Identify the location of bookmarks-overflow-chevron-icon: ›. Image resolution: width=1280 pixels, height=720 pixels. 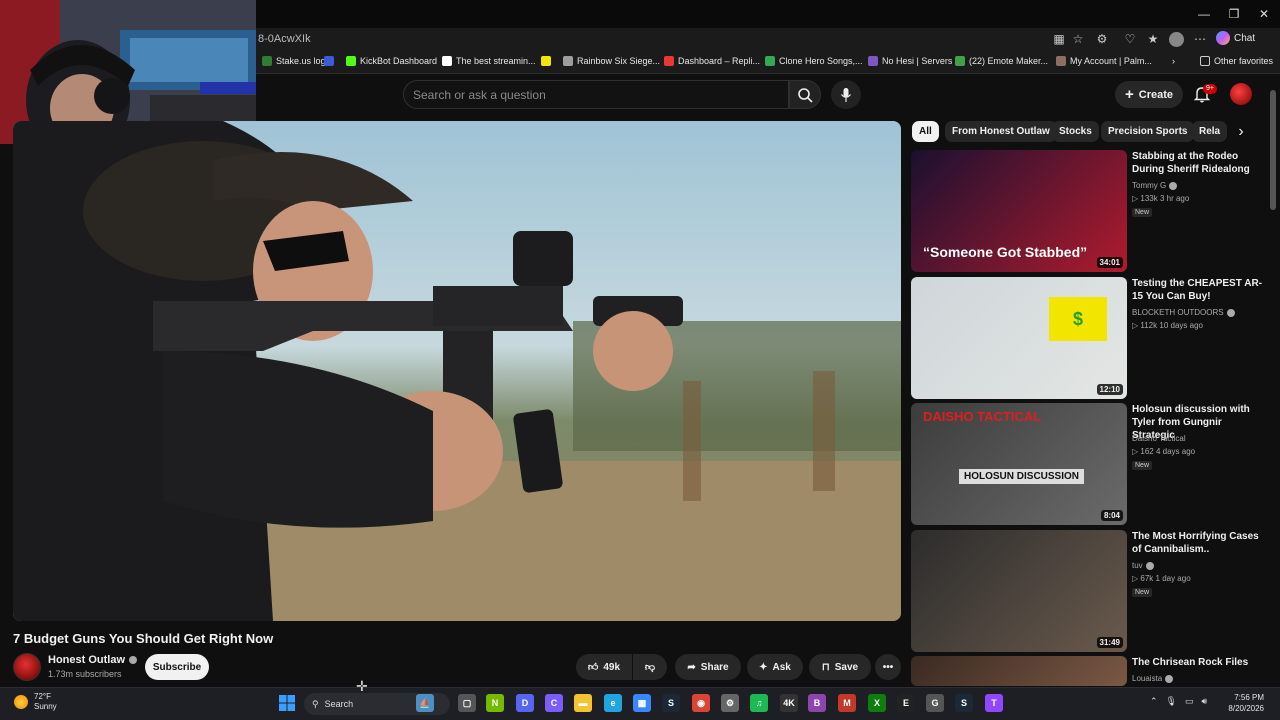
(1173, 61).